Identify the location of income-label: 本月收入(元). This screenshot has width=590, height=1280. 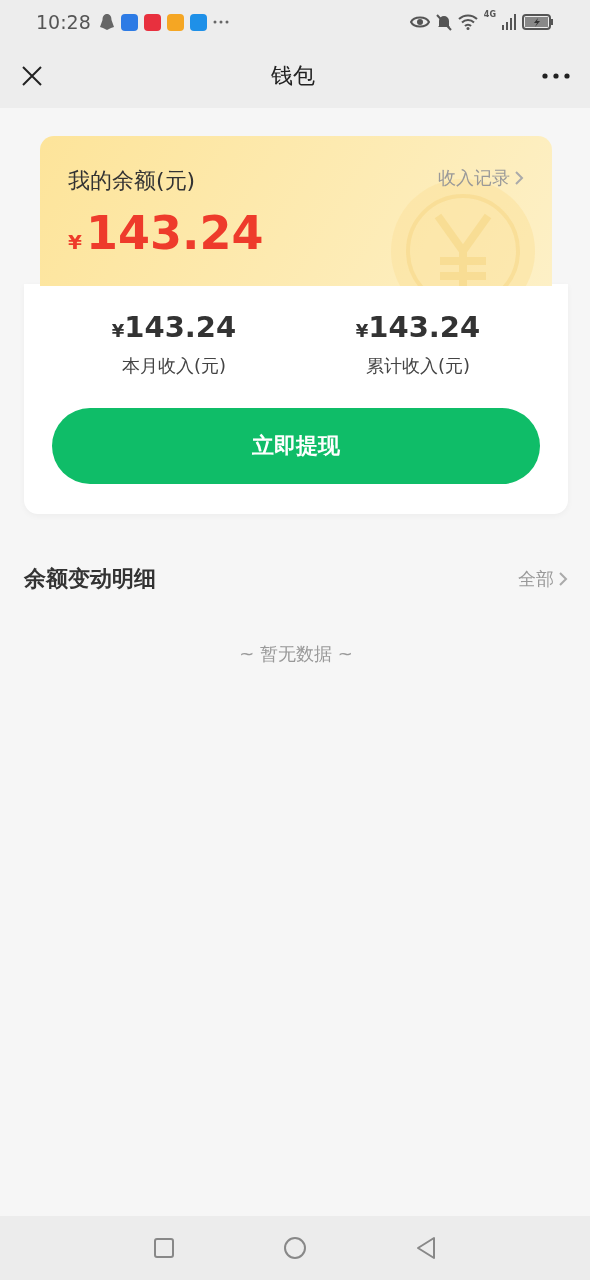
(173, 366).